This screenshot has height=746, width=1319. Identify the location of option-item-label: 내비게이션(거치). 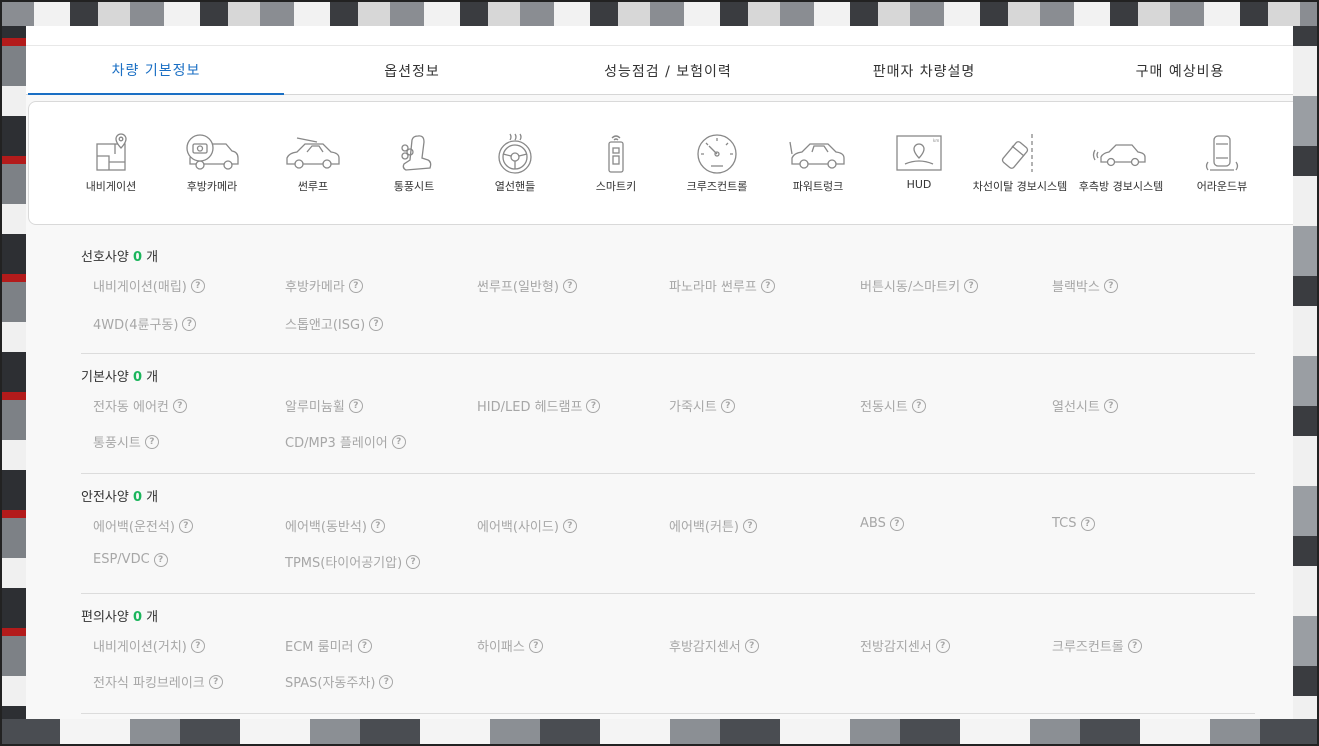
(140, 647).